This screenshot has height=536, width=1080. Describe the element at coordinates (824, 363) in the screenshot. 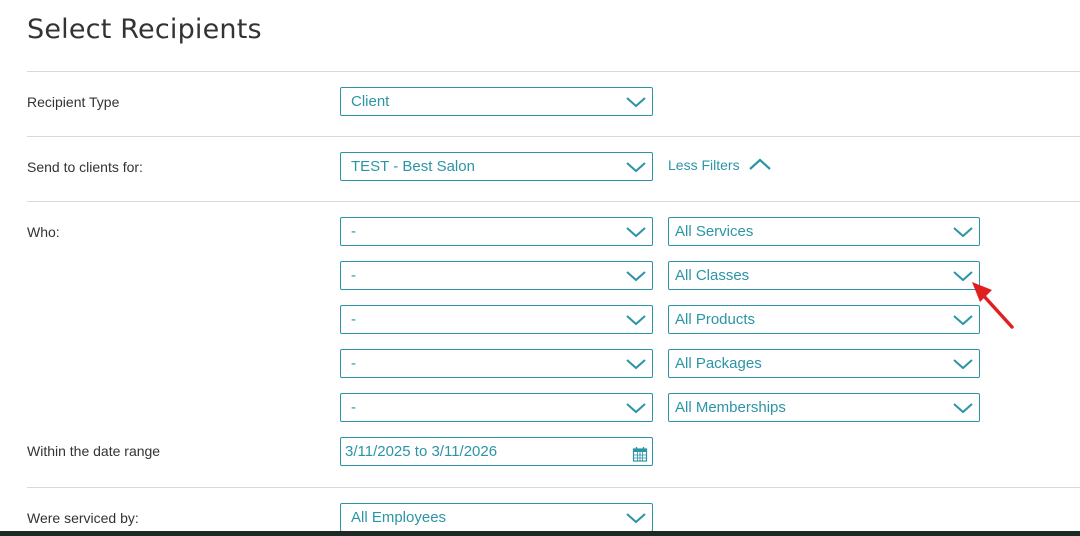

I see `packages-select: All Packages` at that location.